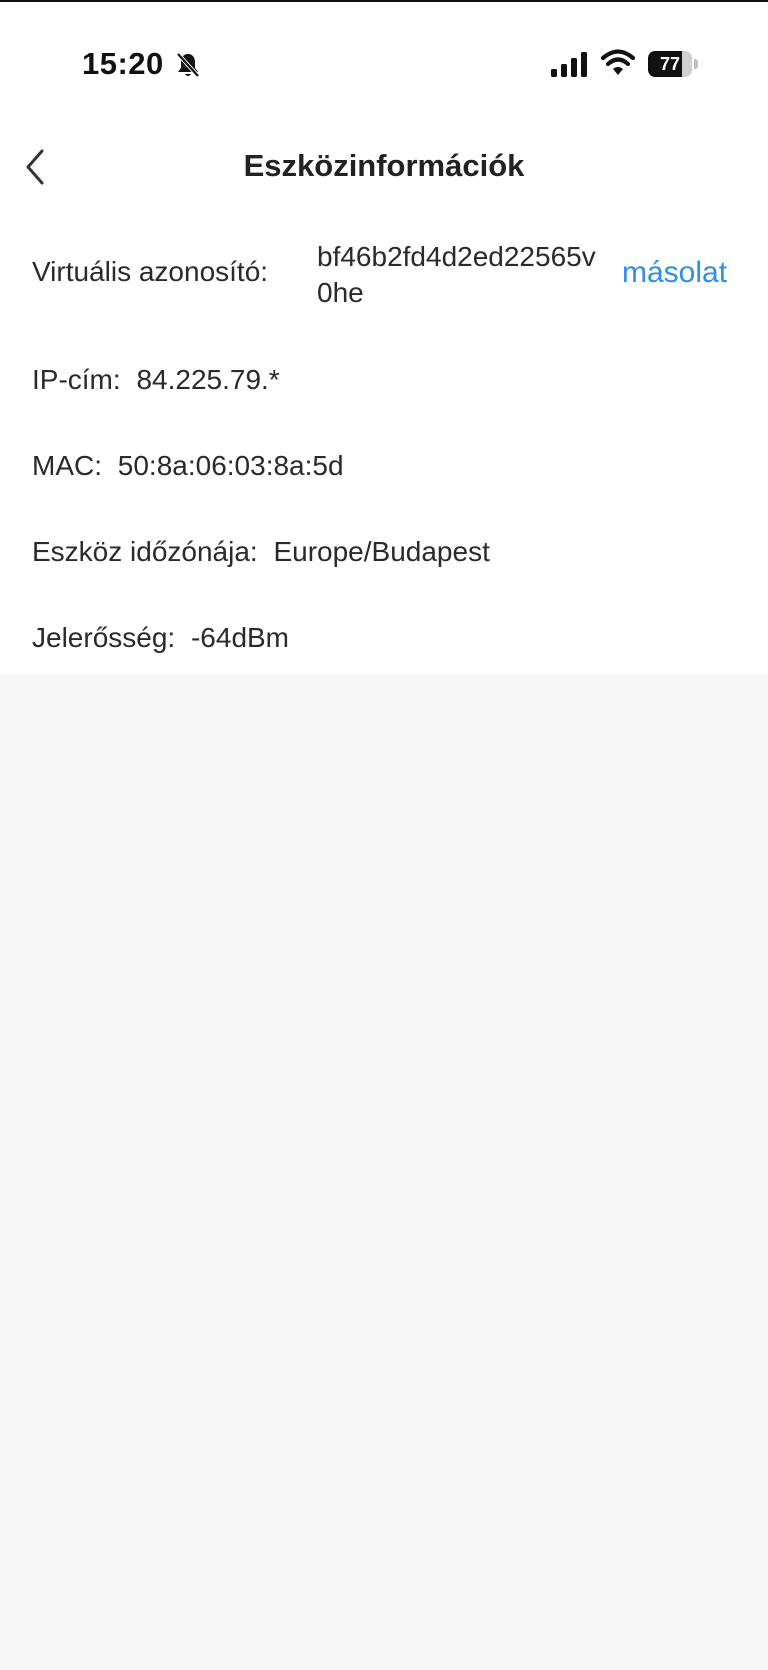  Describe the element at coordinates (456, 274) in the screenshot. I see `virtual-id-value: bf46b2fd4d2ed22565v0he` at that location.